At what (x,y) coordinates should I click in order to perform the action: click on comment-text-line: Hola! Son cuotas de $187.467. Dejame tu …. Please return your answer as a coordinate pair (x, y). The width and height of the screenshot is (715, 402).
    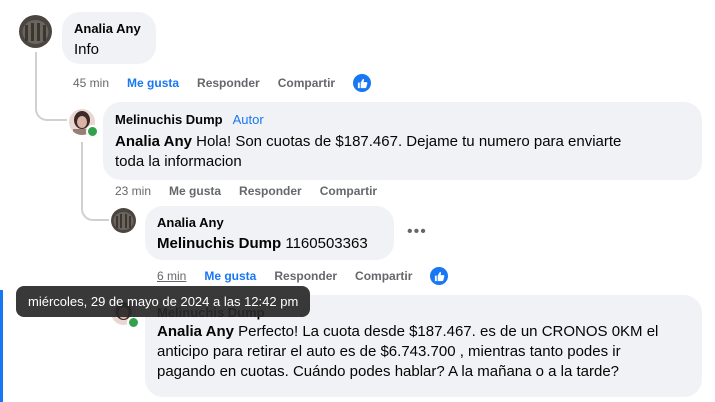
    Looking at the image, I should click on (406, 141).